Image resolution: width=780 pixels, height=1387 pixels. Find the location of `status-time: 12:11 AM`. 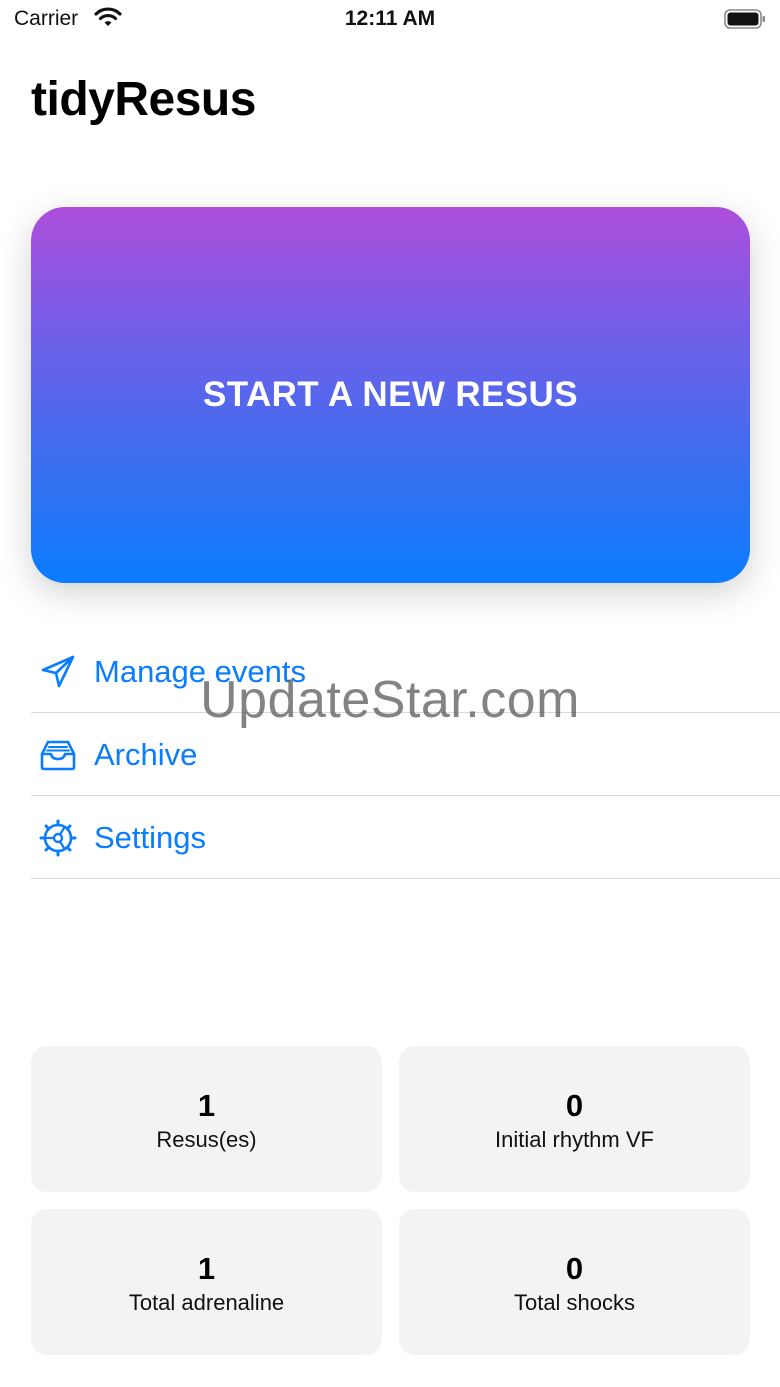

status-time: 12:11 AM is located at coordinates (390, 18).